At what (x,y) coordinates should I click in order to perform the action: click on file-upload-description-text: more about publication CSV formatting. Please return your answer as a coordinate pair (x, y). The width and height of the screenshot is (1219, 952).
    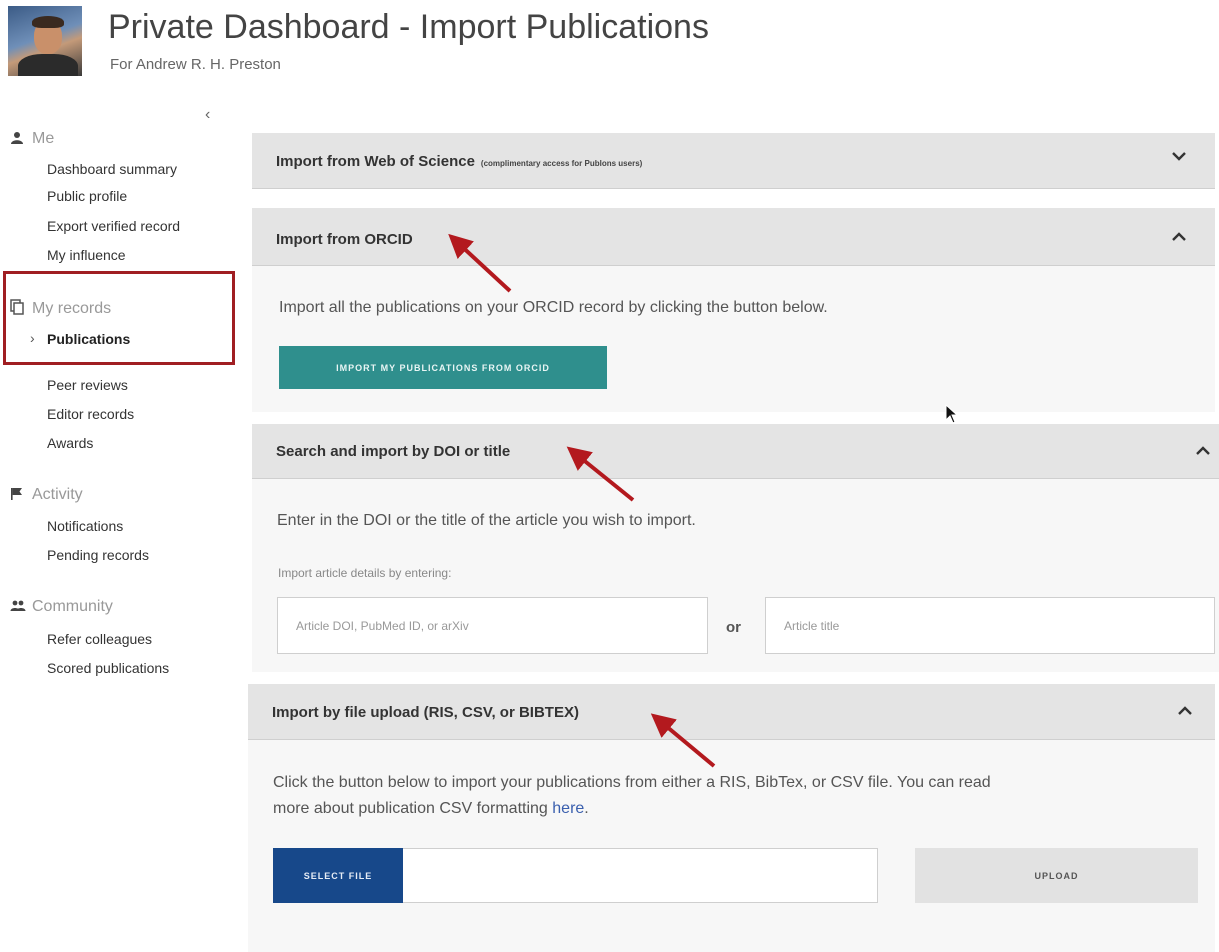
    Looking at the image, I should click on (410, 808).